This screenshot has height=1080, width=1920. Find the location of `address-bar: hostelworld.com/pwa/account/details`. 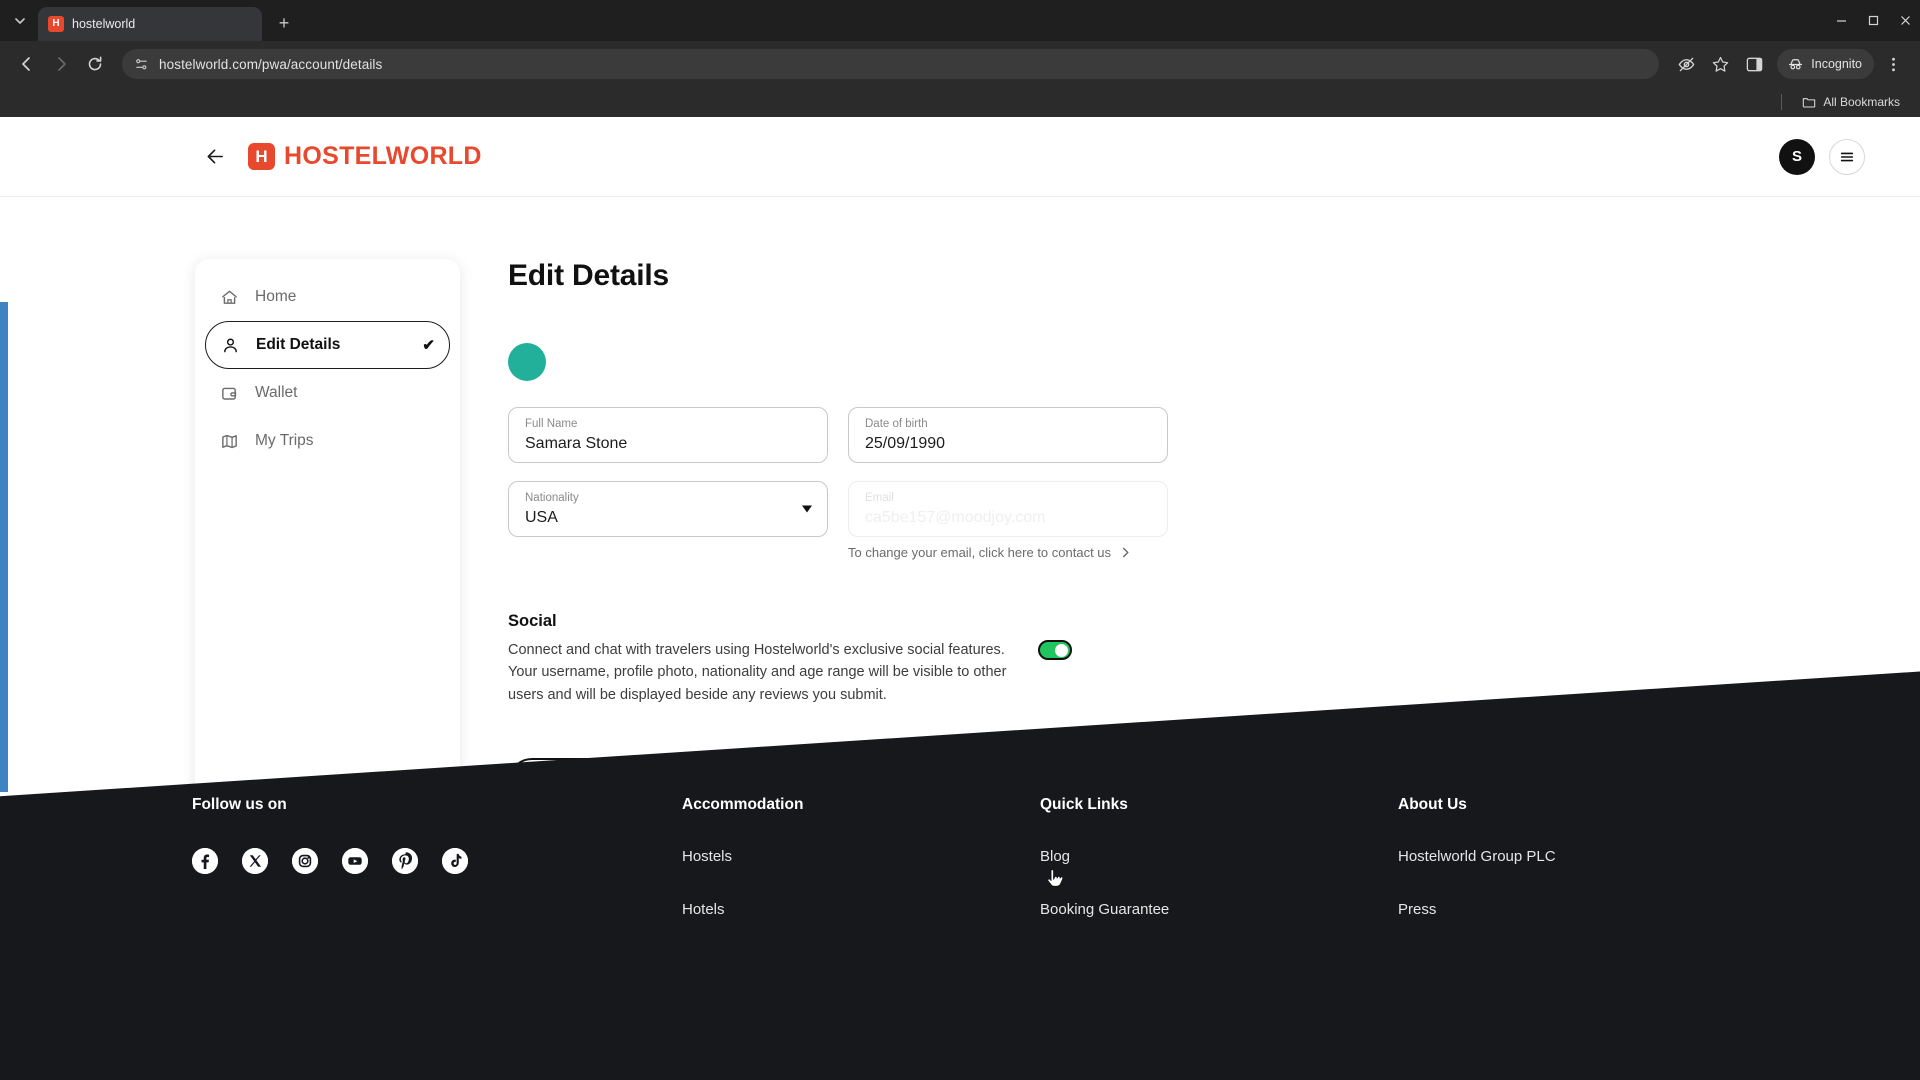

address-bar: hostelworld.com/pwa/account/details is located at coordinates (891, 64).